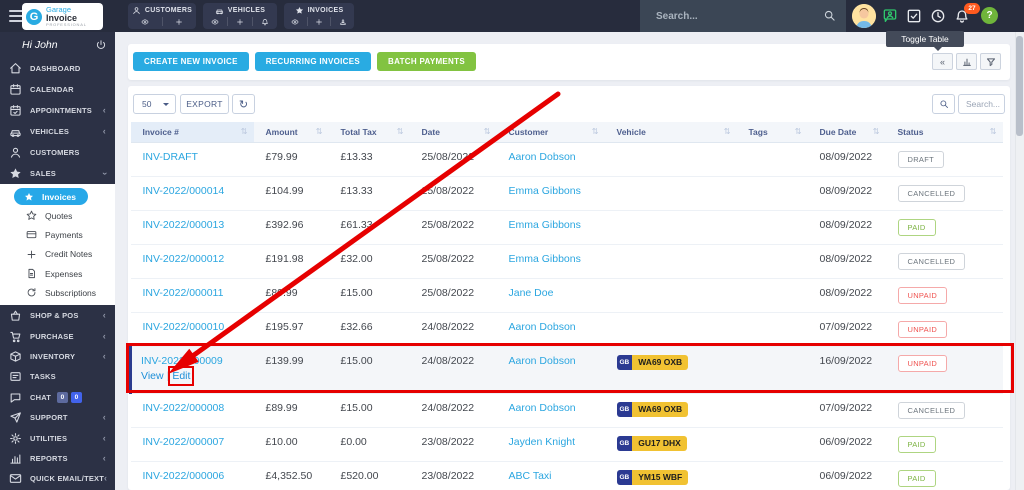  I want to click on scrollbar-thumb, so click(1019, 86).